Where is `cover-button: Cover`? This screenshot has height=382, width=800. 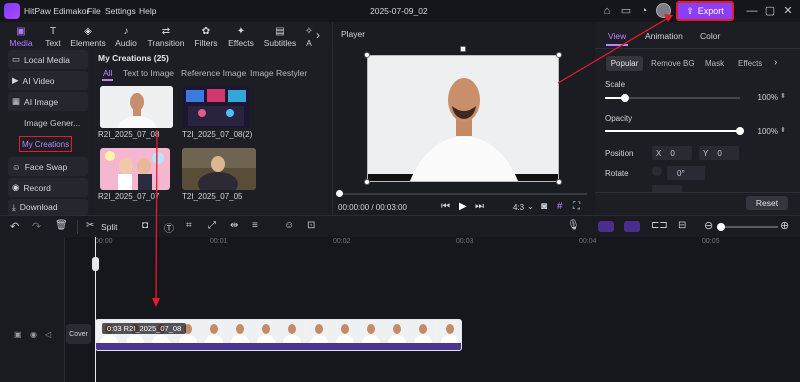
cover-button: Cover is located at coordinates (78, 334).